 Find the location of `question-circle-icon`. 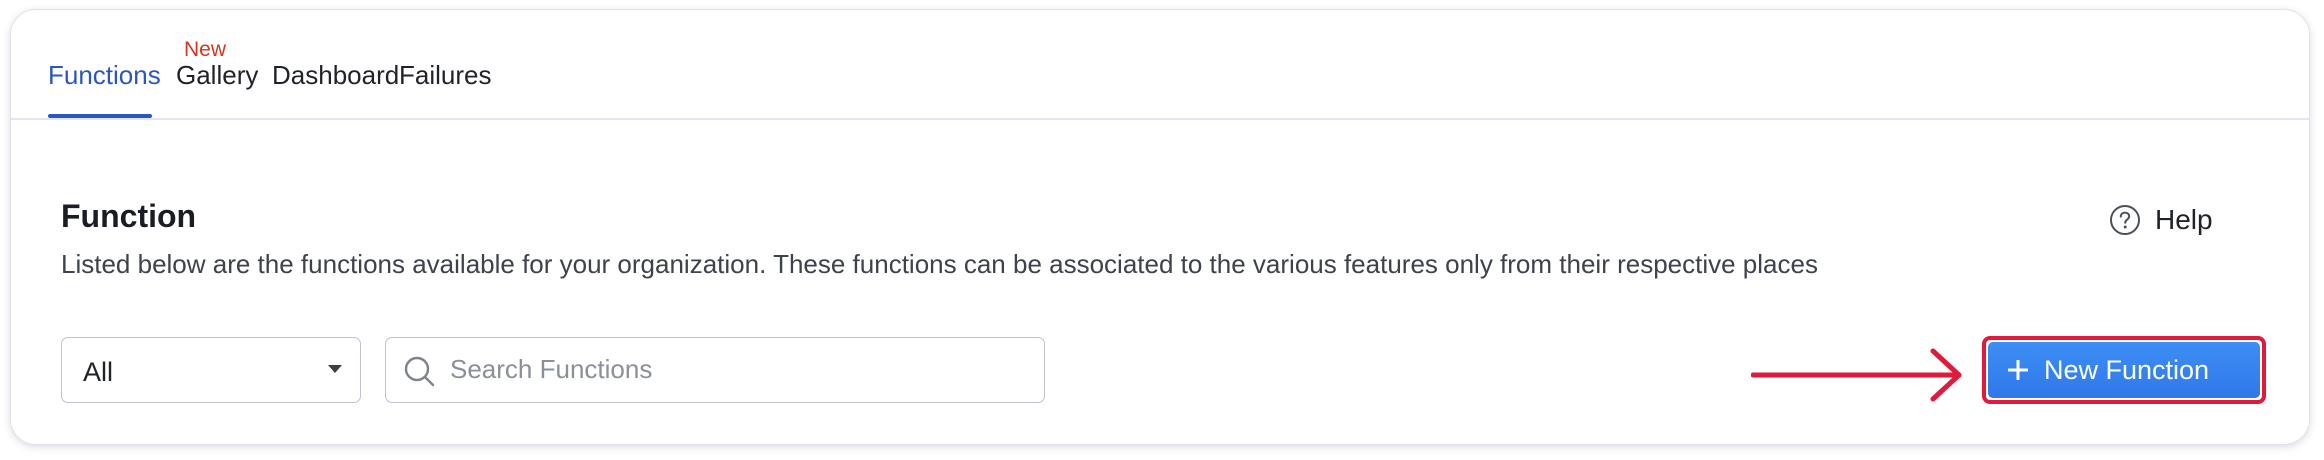

question-circle-icon is located at coordinates (2125, 220).